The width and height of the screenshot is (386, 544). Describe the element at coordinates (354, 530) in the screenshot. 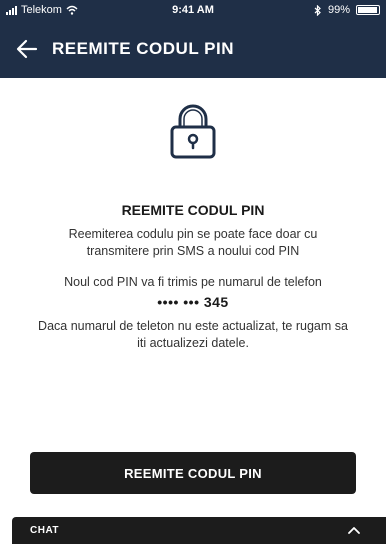

I see `chevron-up-icon` at that location.